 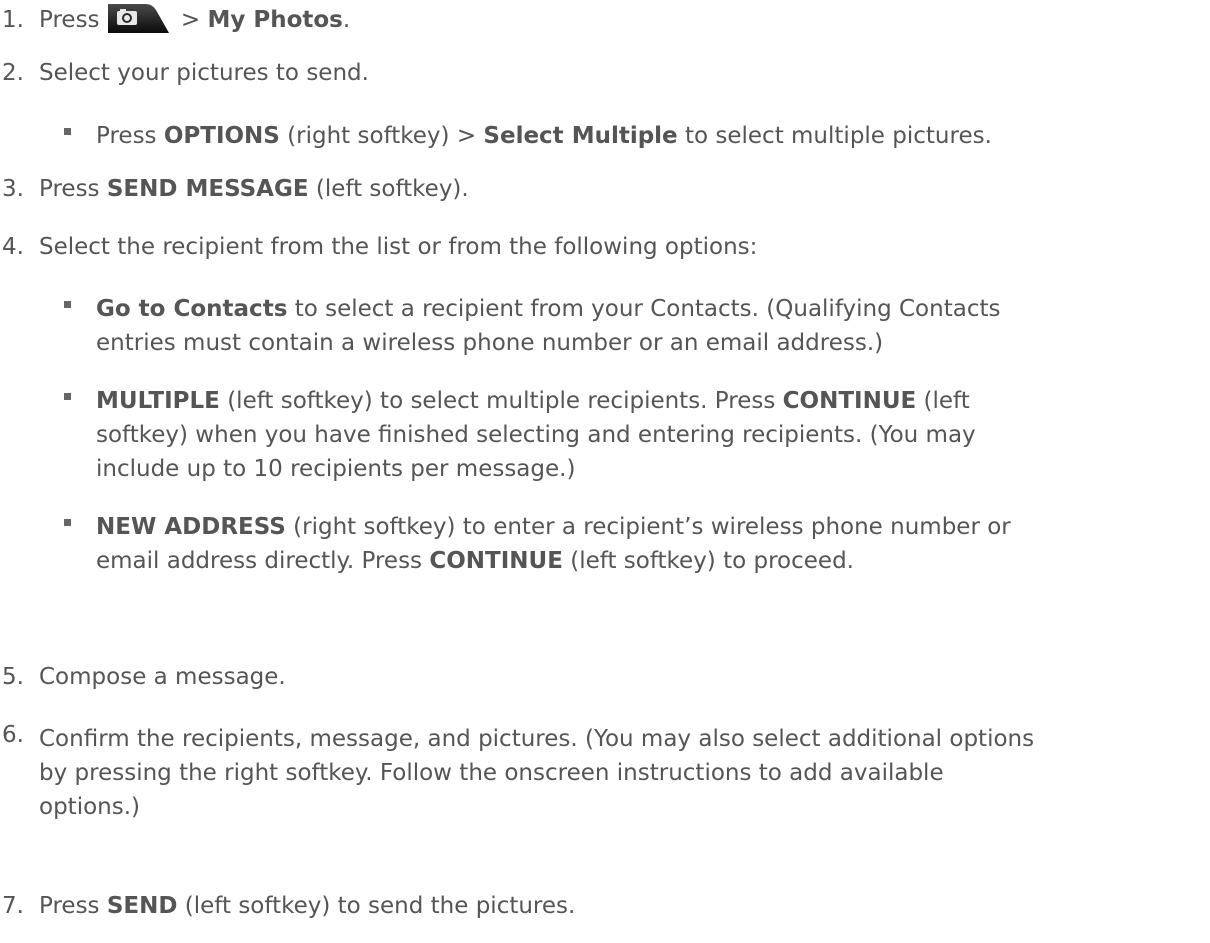 I want to click on step-number: 1., so click(x=13, y=20).